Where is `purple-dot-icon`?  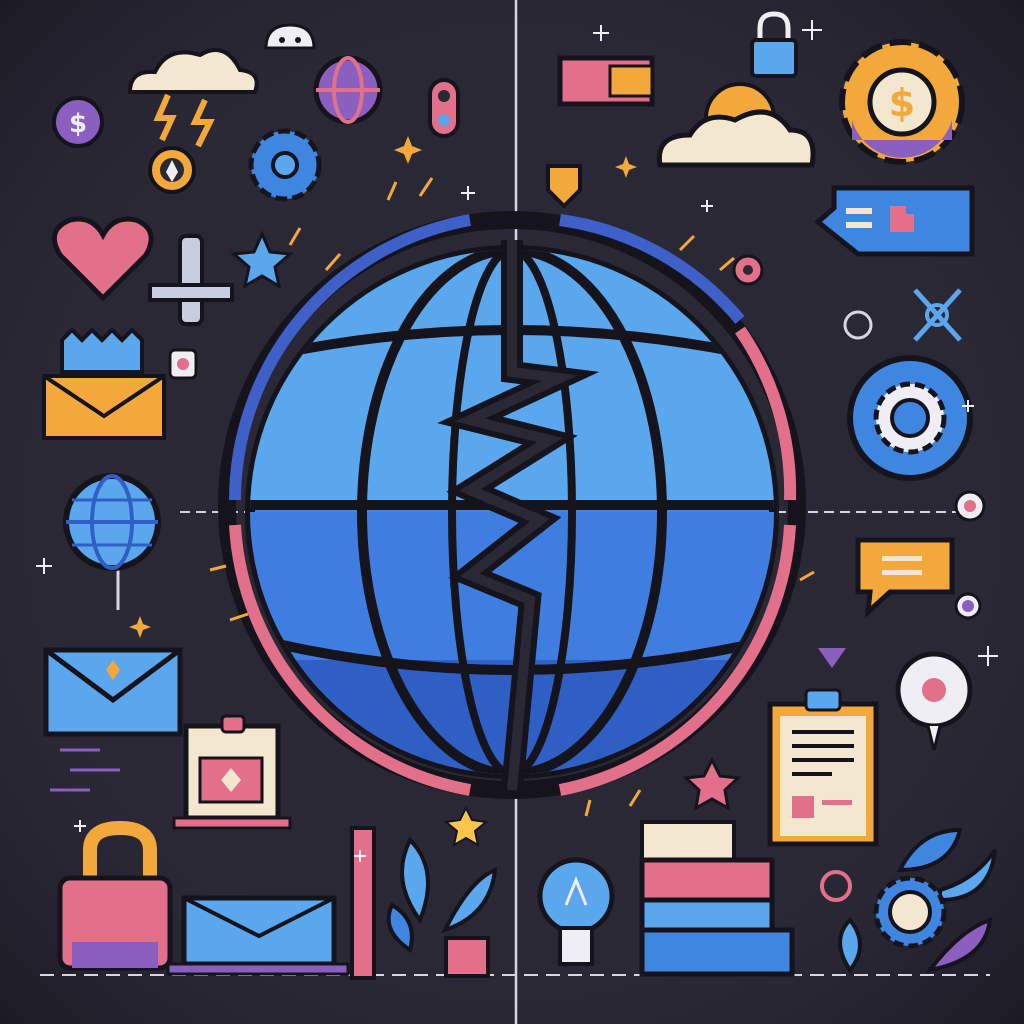 purple-dot-icon is located at coordinates (968, 606).